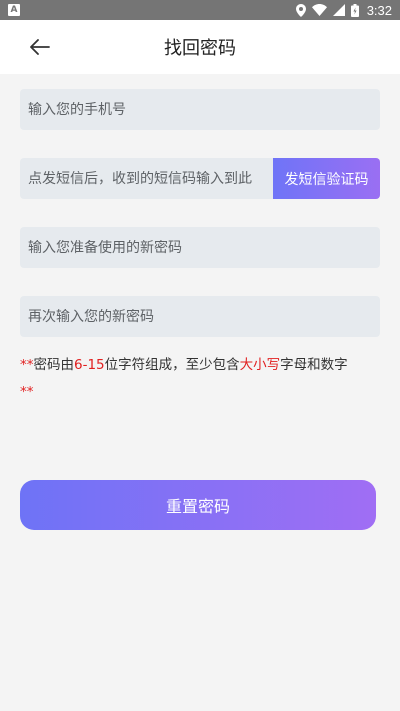  I want to click on send-sms-code-button: 发短信验证码, so click(326, 178).